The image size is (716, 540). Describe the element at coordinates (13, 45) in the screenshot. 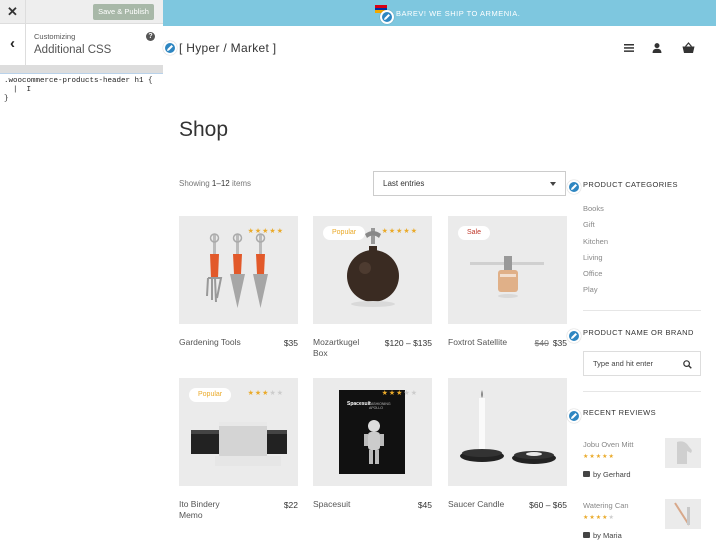

I see `chevron-left-icon: ‹` at that location.